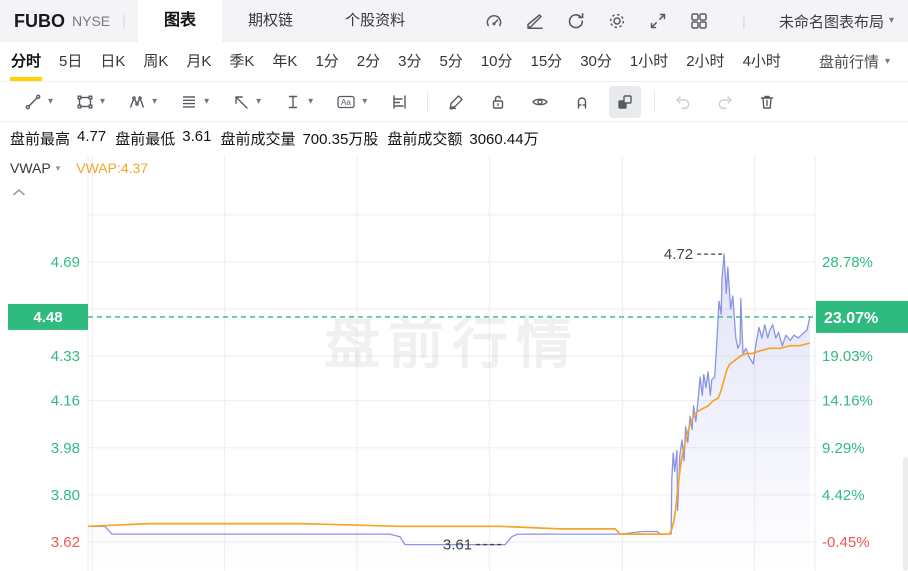  I want to click on timeframe-item: 2小时, so click(705, 61).